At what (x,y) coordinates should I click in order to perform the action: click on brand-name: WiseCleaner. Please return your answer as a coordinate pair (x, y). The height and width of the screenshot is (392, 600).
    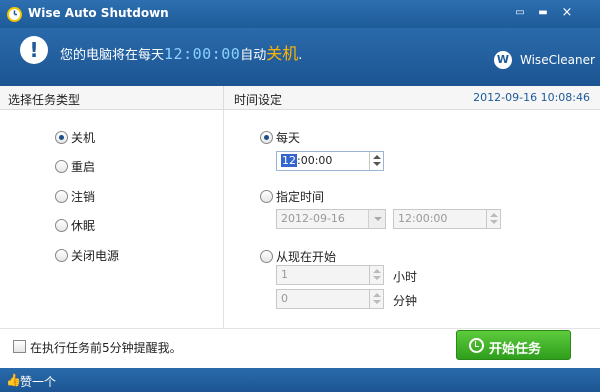
    Looking at the image, I should click on (557, 60).